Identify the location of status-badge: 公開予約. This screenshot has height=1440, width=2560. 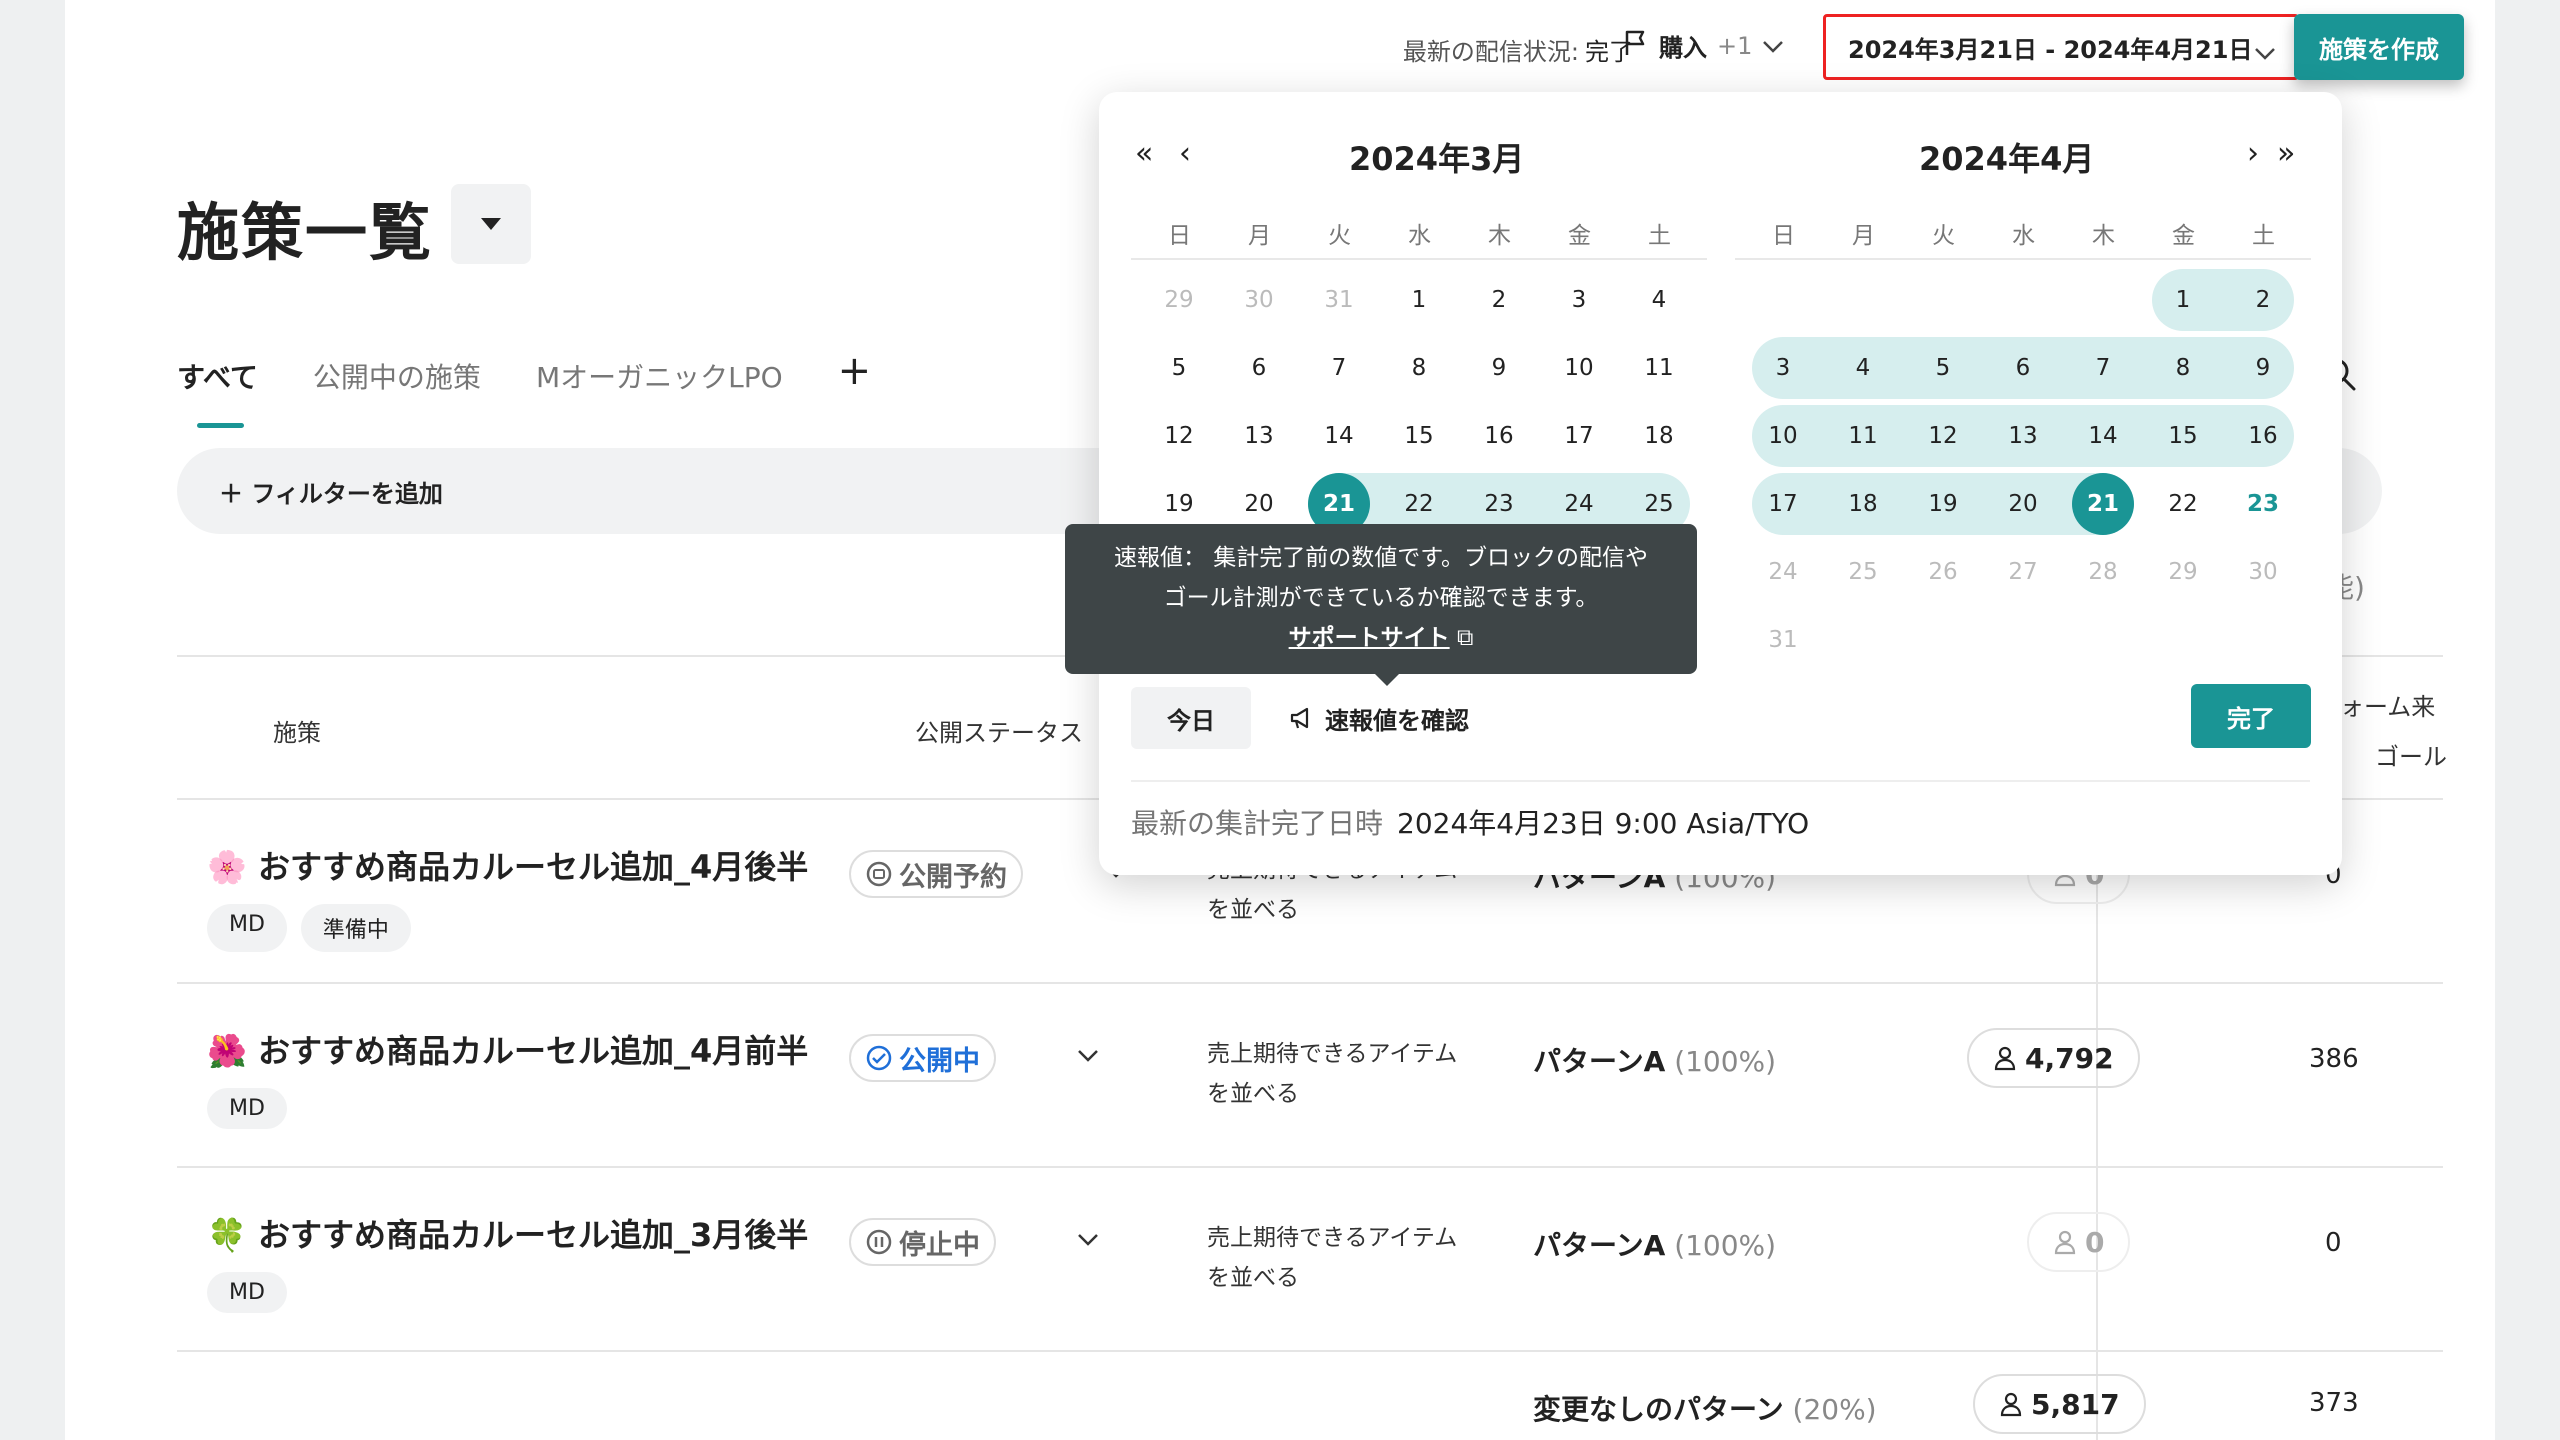
(936, 874).